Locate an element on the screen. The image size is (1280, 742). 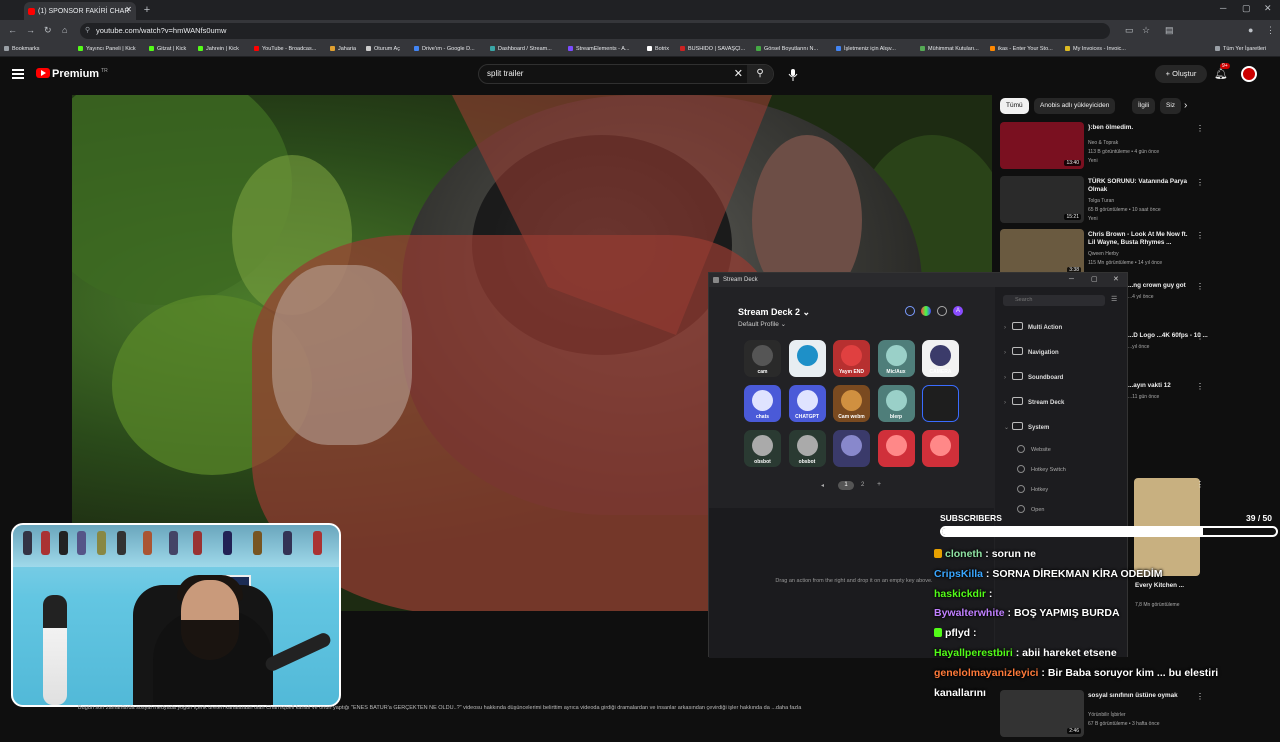
add-page-icon: + is located at coordinates (879, 484).